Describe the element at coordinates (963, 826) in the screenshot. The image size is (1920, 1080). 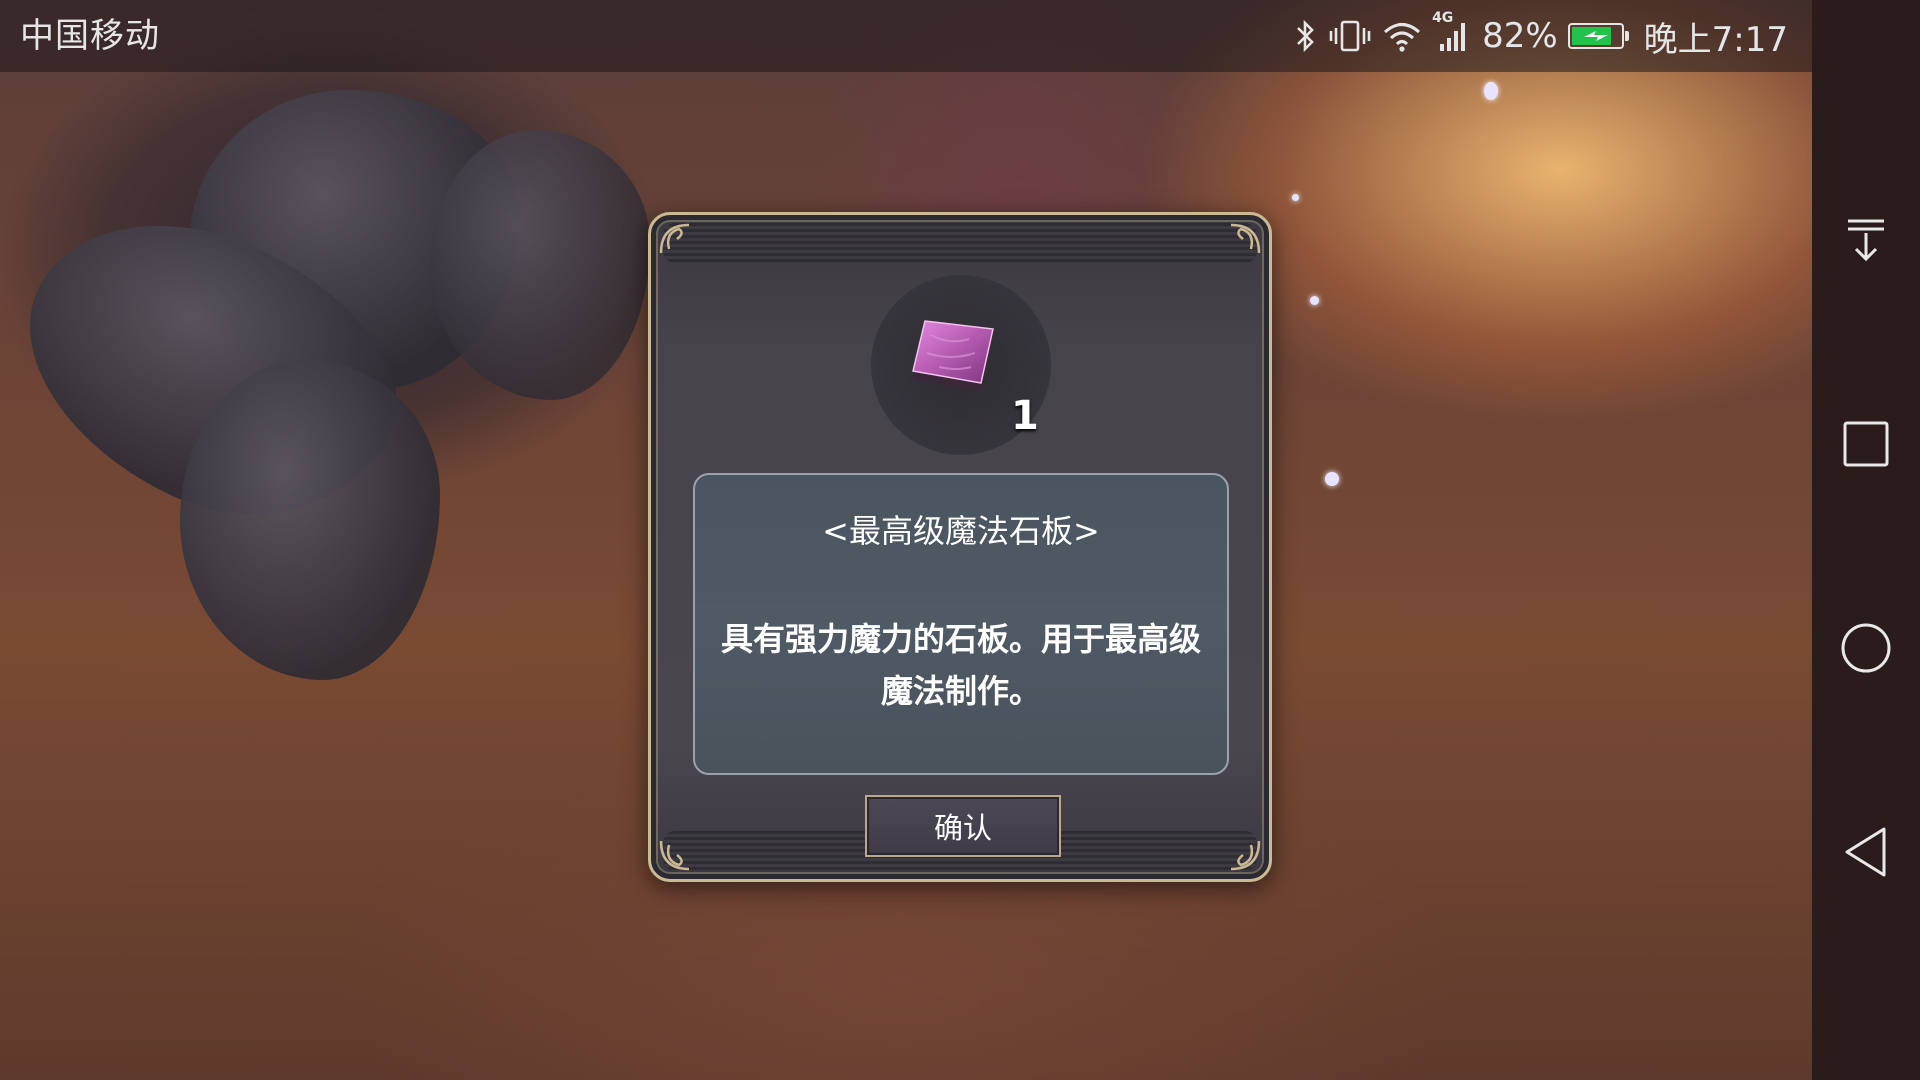
I see `confirm-button: 确认` at that location.